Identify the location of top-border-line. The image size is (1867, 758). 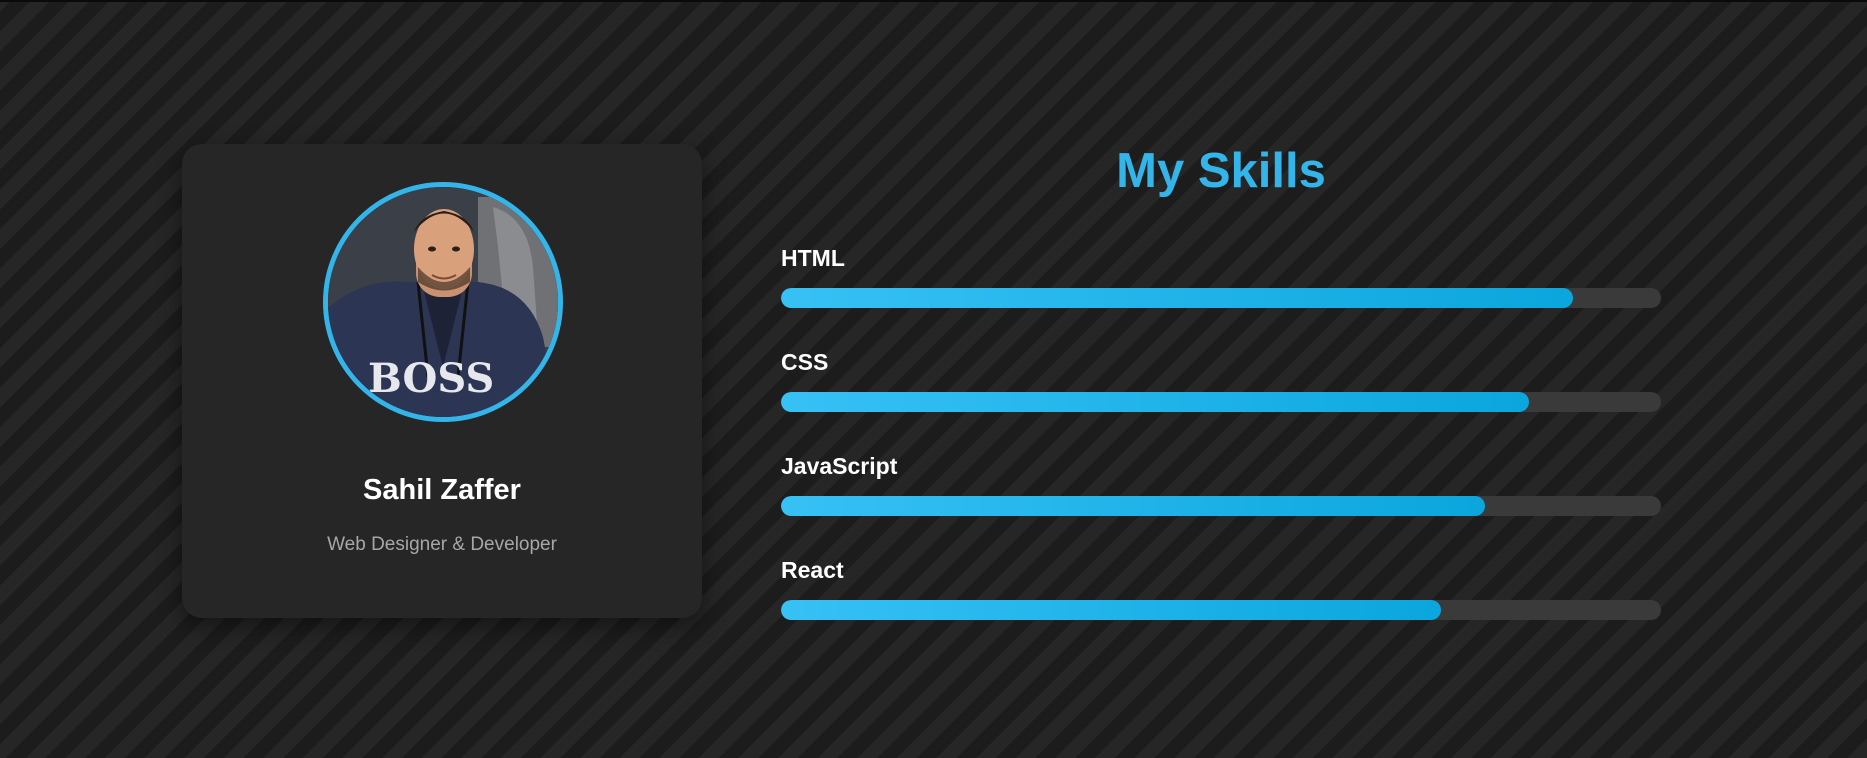
(933, 1).